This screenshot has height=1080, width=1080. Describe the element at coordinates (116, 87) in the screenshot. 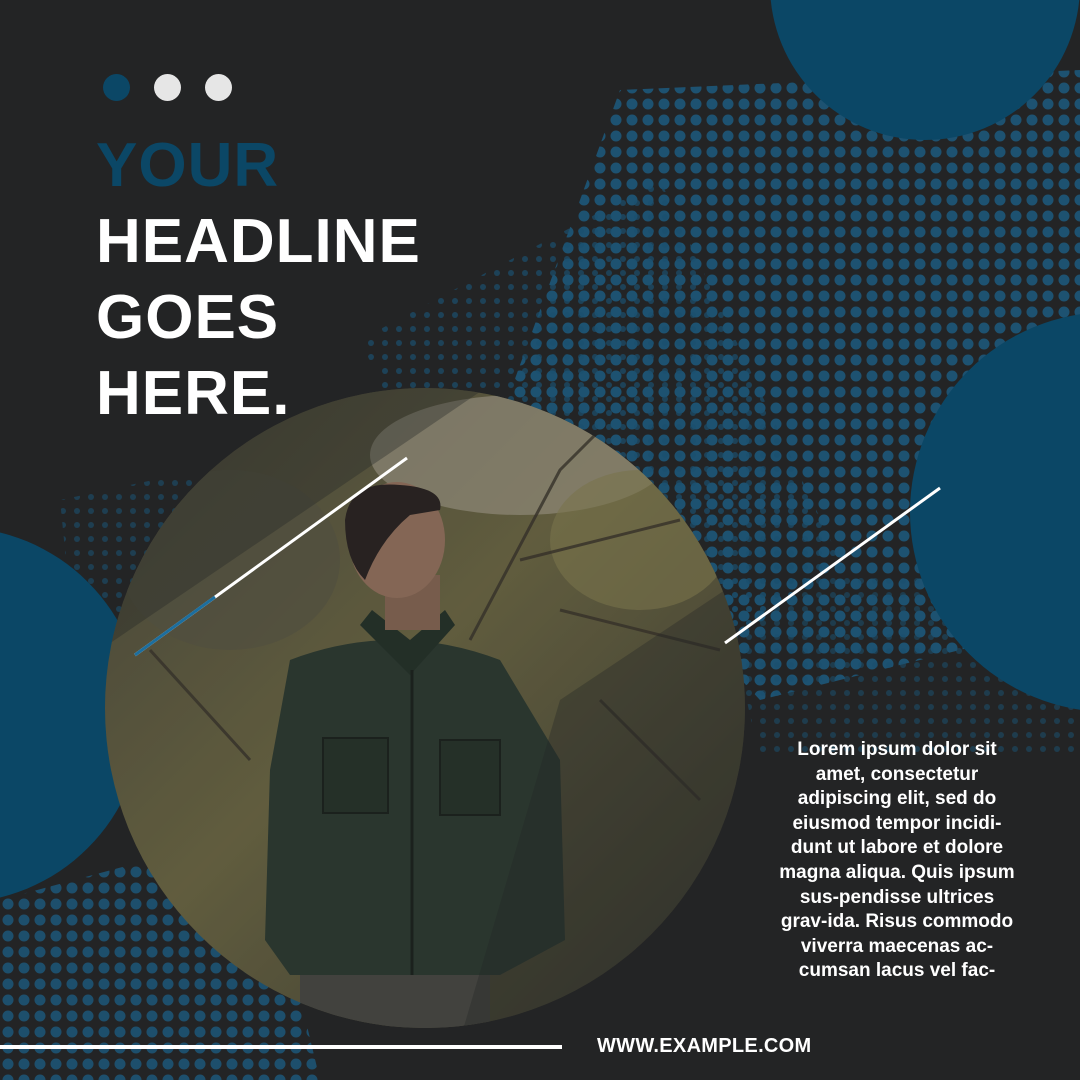

I see `dot-active` at that location.